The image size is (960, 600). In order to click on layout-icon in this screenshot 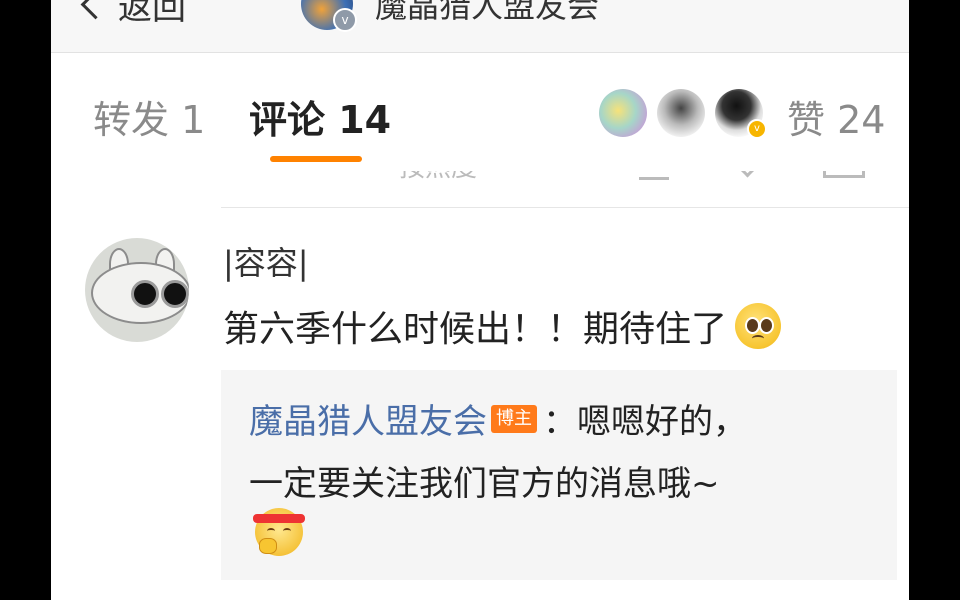, I will do `click(654, 175)`.